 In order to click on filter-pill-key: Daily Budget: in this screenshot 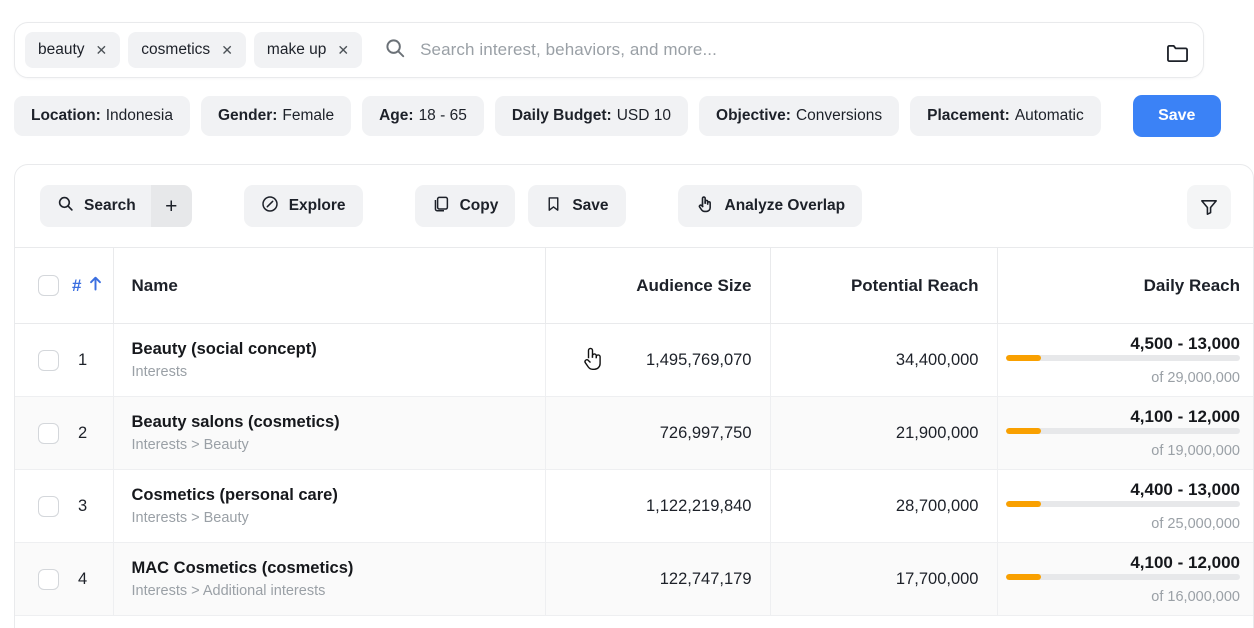, I will do `click(561, 115)`.